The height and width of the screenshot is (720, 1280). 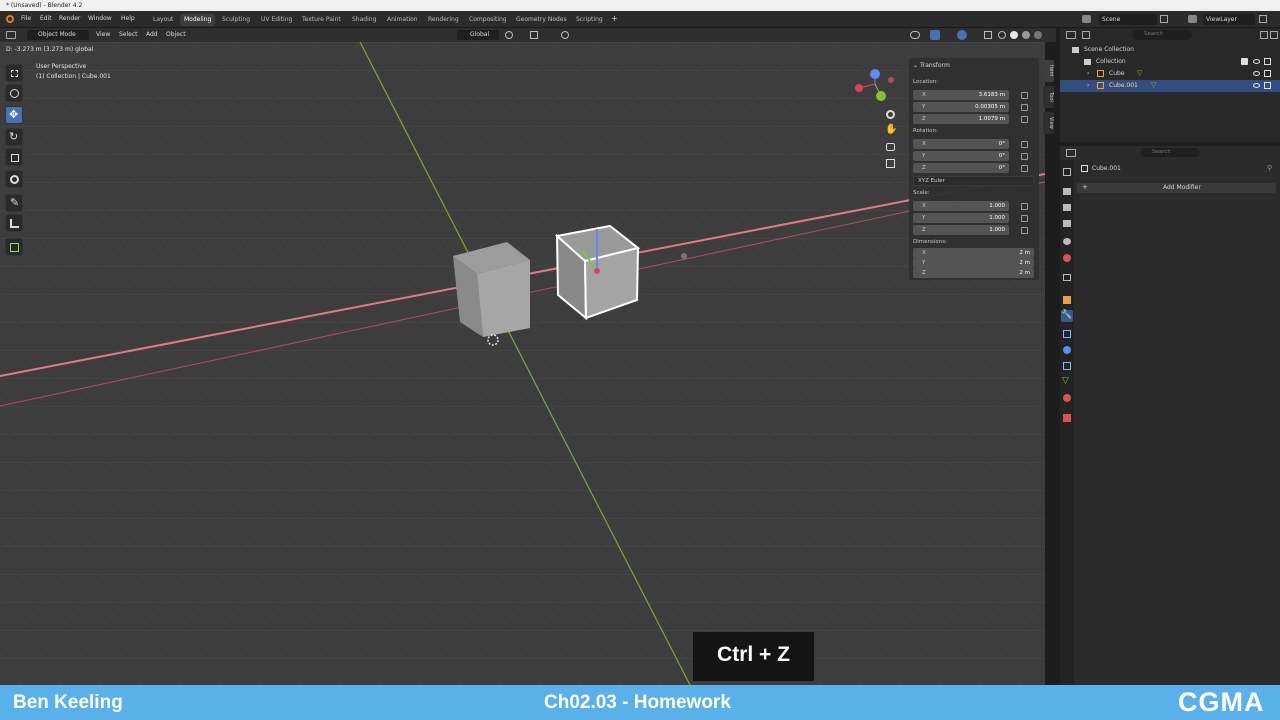 What do you see at coordinates (14, 93) in the screenshot?
I see `tool-cursor` at bounding box center [14, 93].